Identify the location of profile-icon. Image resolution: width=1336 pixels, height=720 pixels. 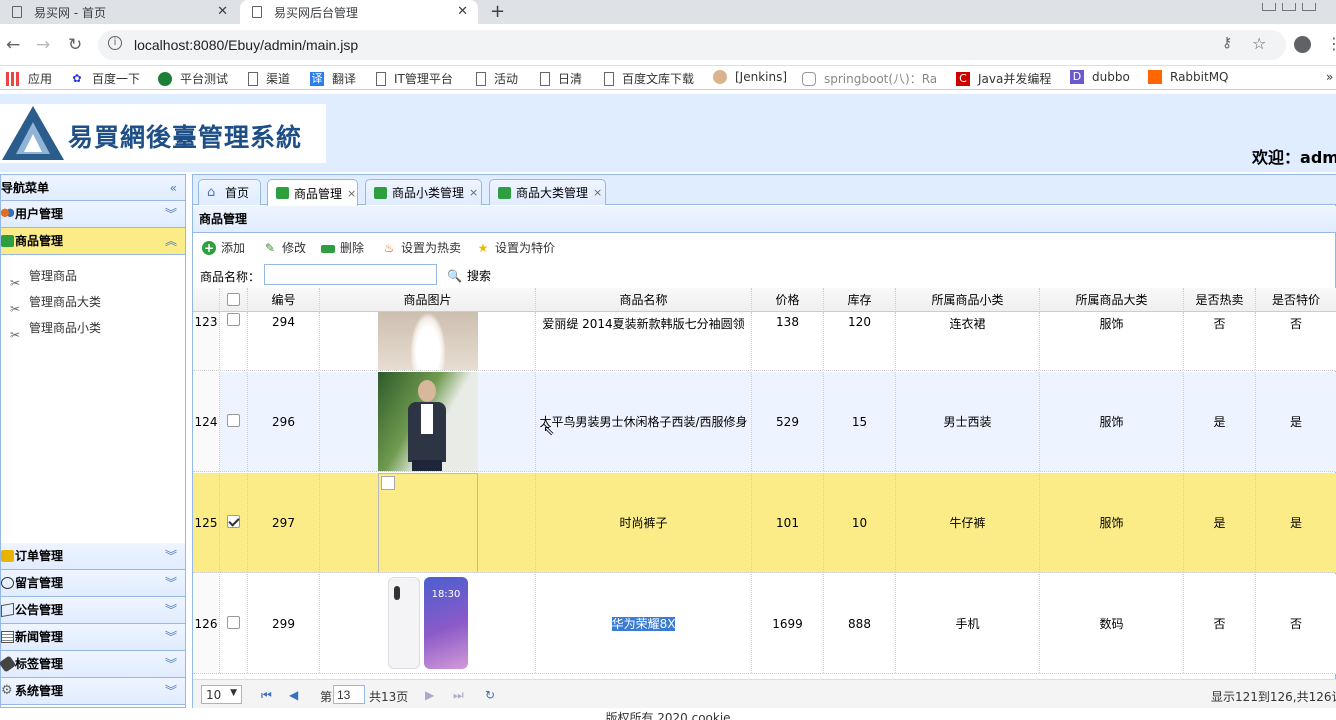
(1302, 44).